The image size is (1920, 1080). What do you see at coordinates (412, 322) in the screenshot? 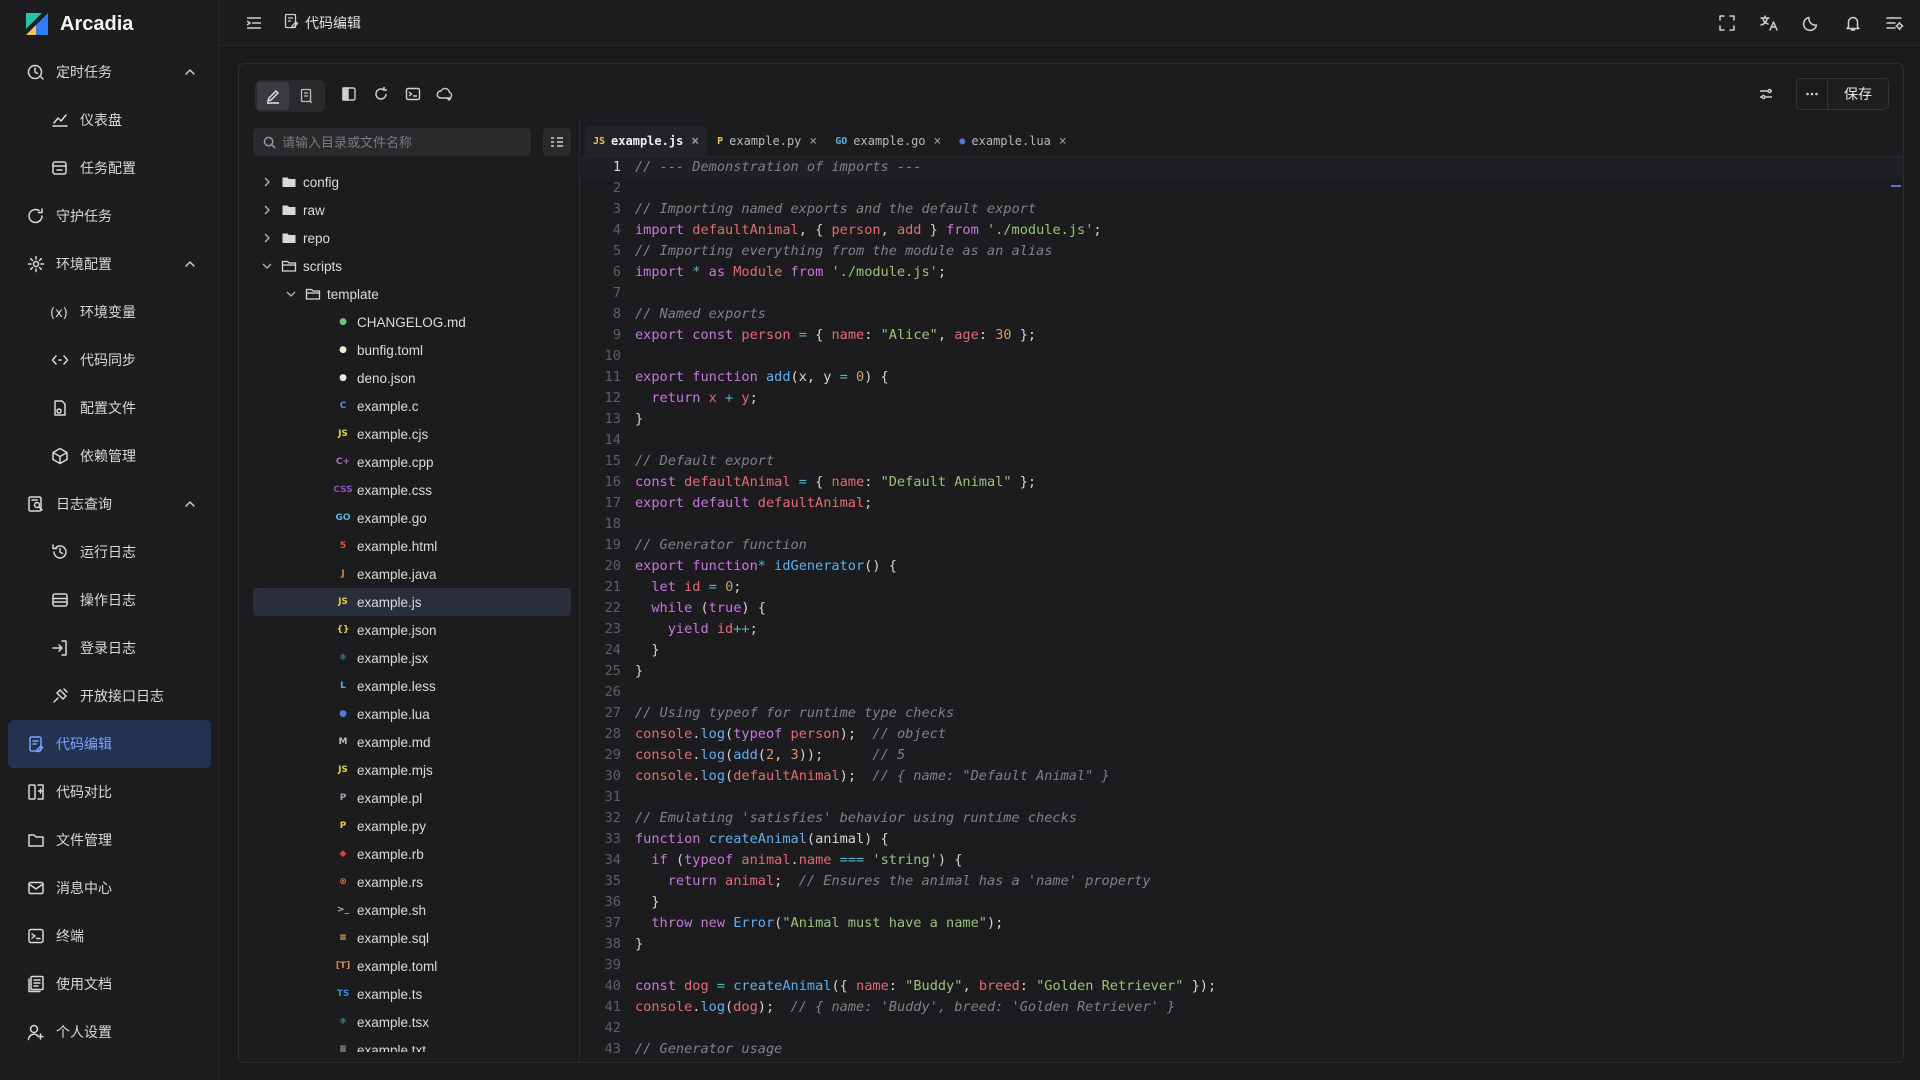
I see `tree-file: ● CHANGELOG.md` at bounding box center [412, 322].